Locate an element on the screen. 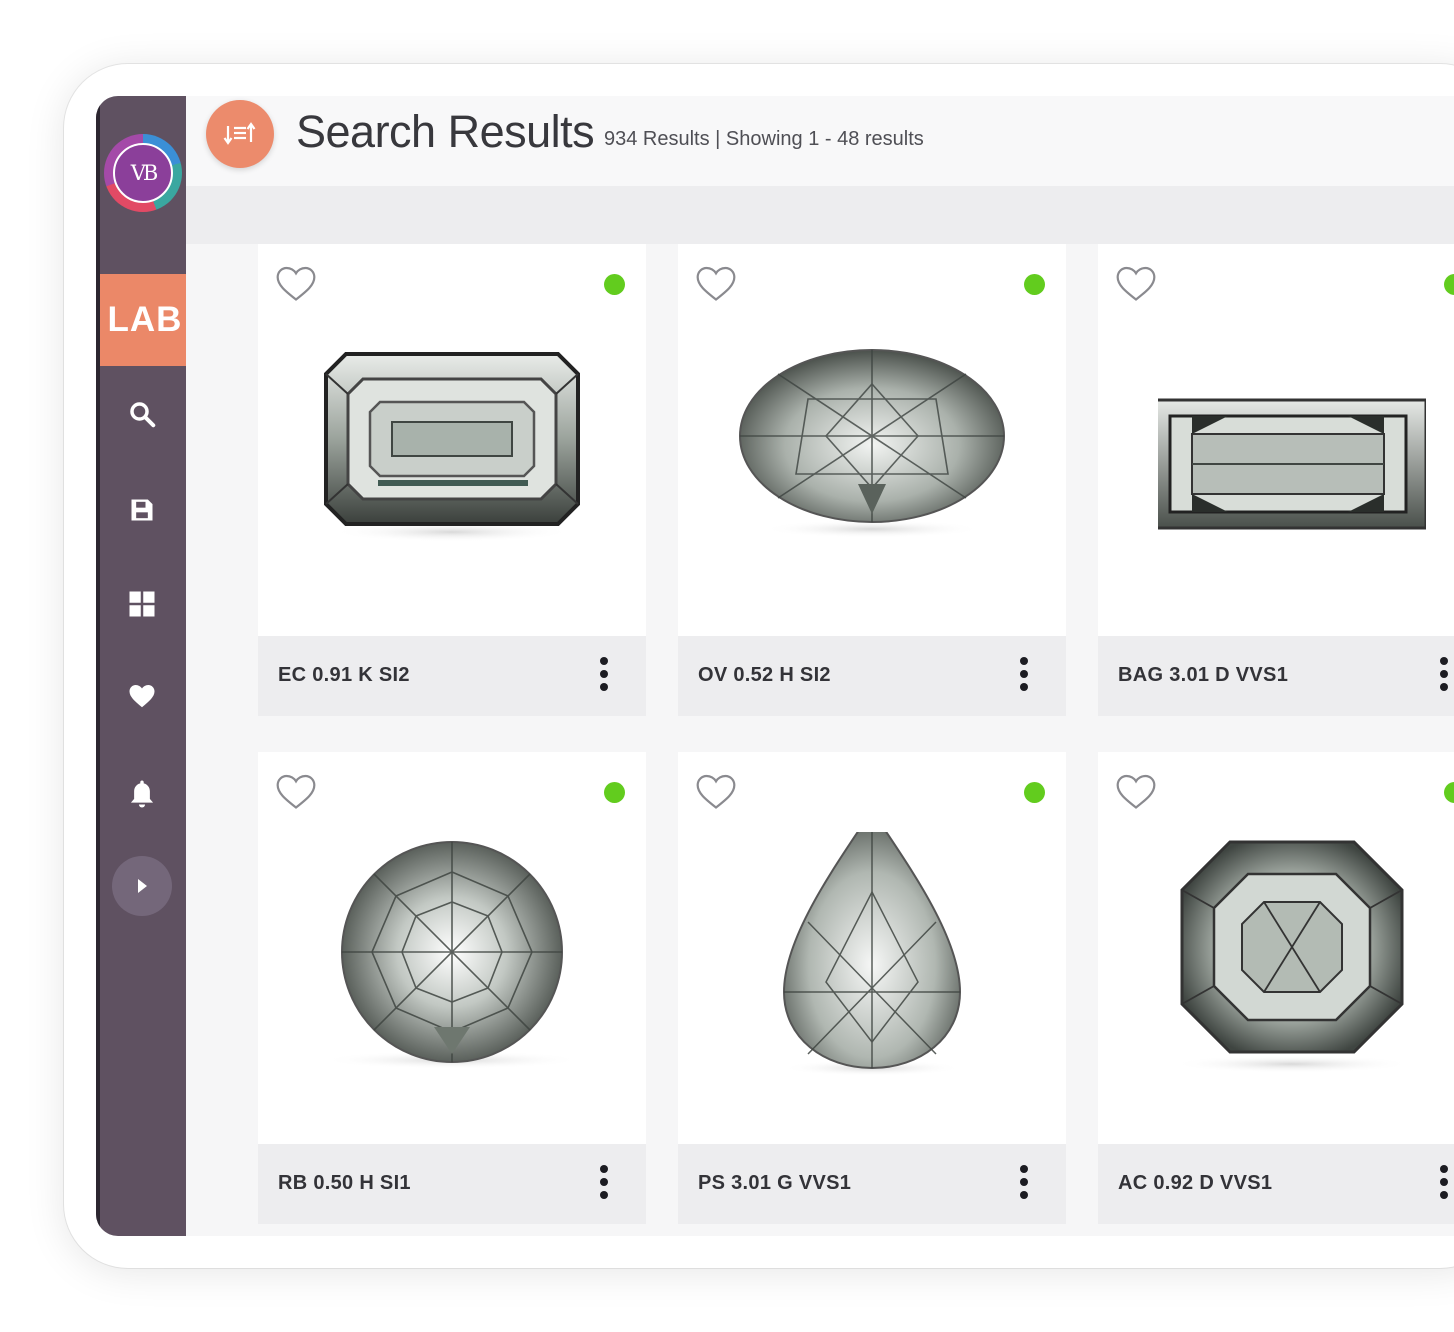  diamond-image-emerald is located at coordinates (452, 447).